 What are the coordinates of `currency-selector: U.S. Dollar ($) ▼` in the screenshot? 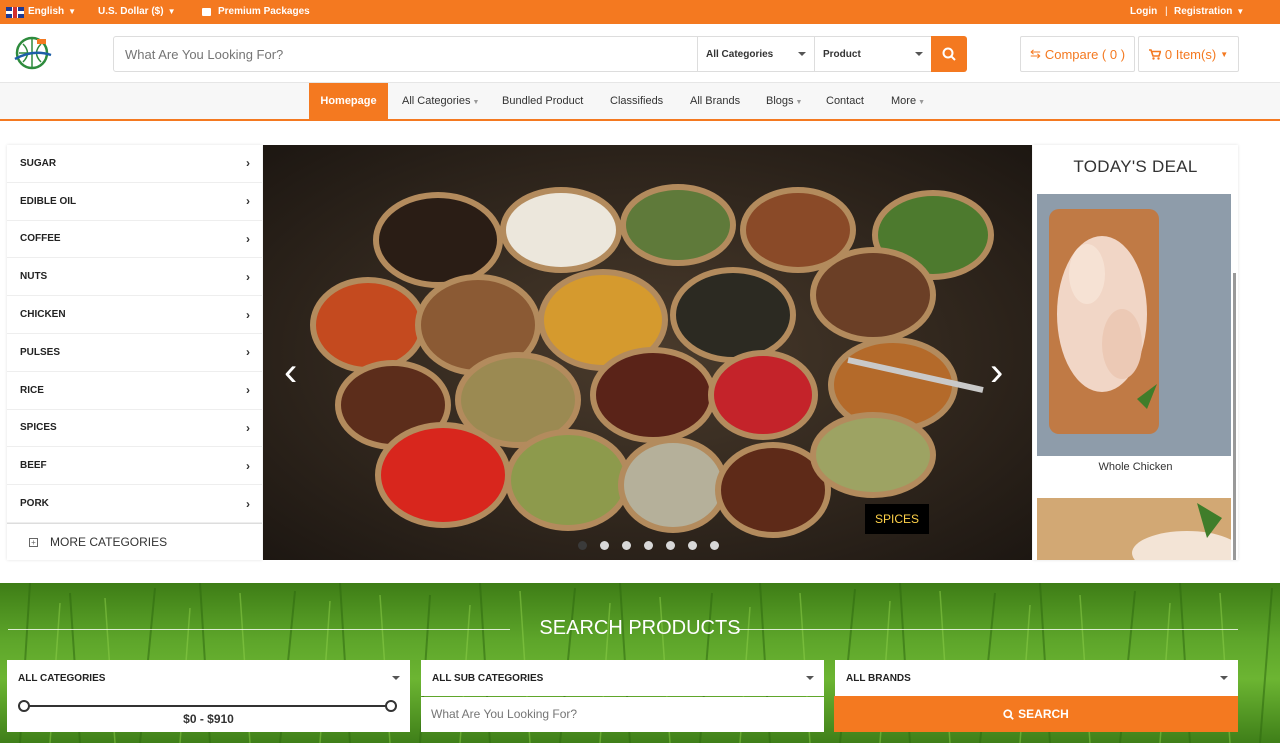 It's located at (137, 12).